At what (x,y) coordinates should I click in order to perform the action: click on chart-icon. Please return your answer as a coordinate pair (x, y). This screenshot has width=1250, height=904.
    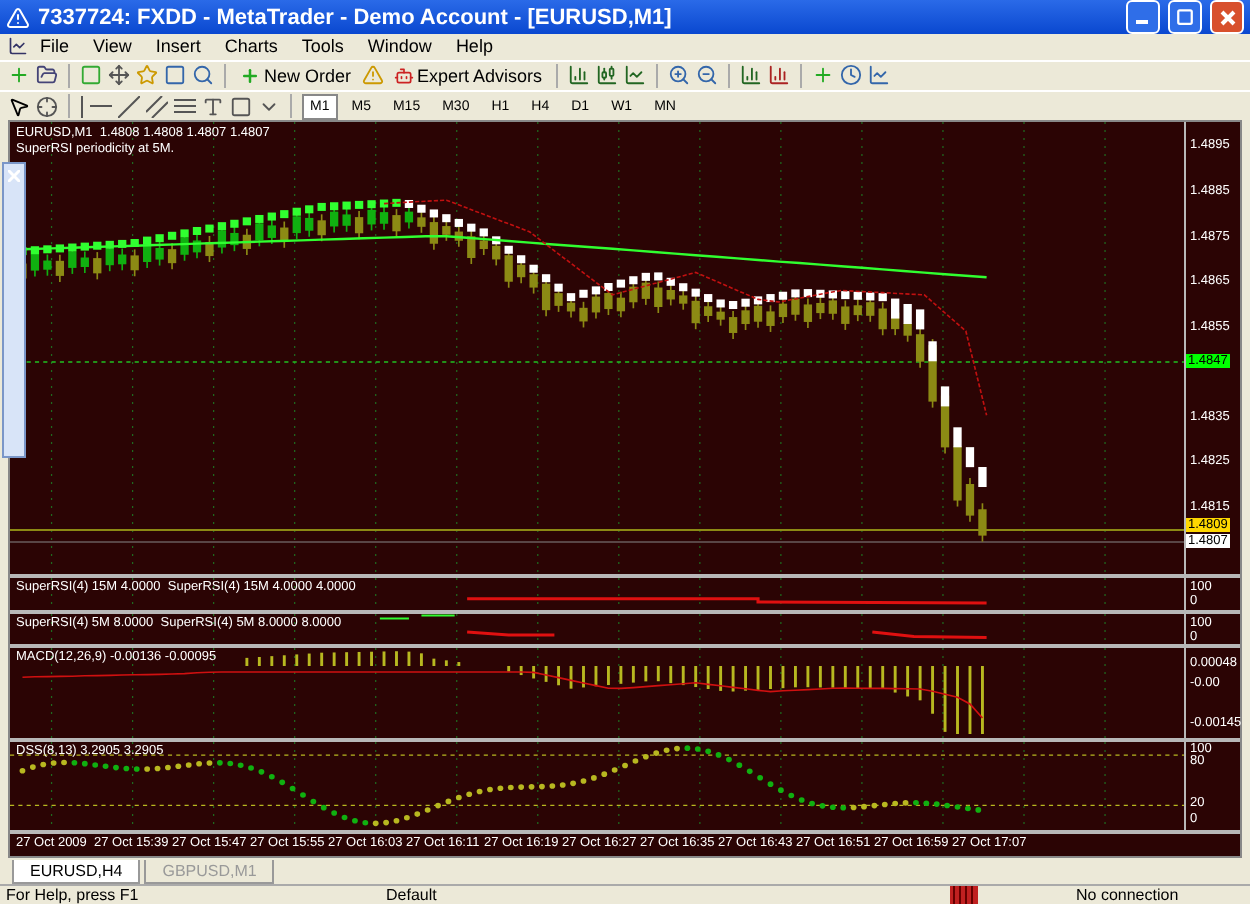
    Looking at the image, I should click on (18, 46).